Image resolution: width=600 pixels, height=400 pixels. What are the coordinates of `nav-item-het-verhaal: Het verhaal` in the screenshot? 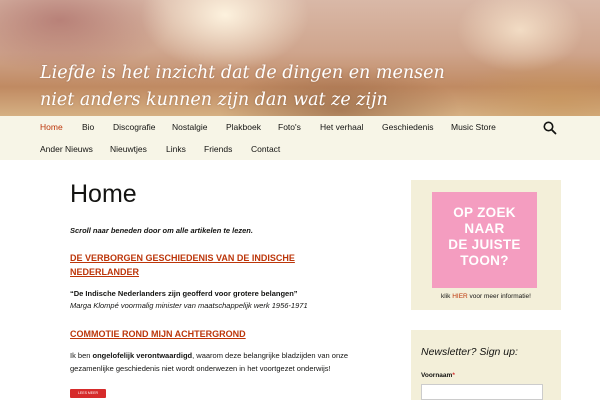 It's located at (341, 127).